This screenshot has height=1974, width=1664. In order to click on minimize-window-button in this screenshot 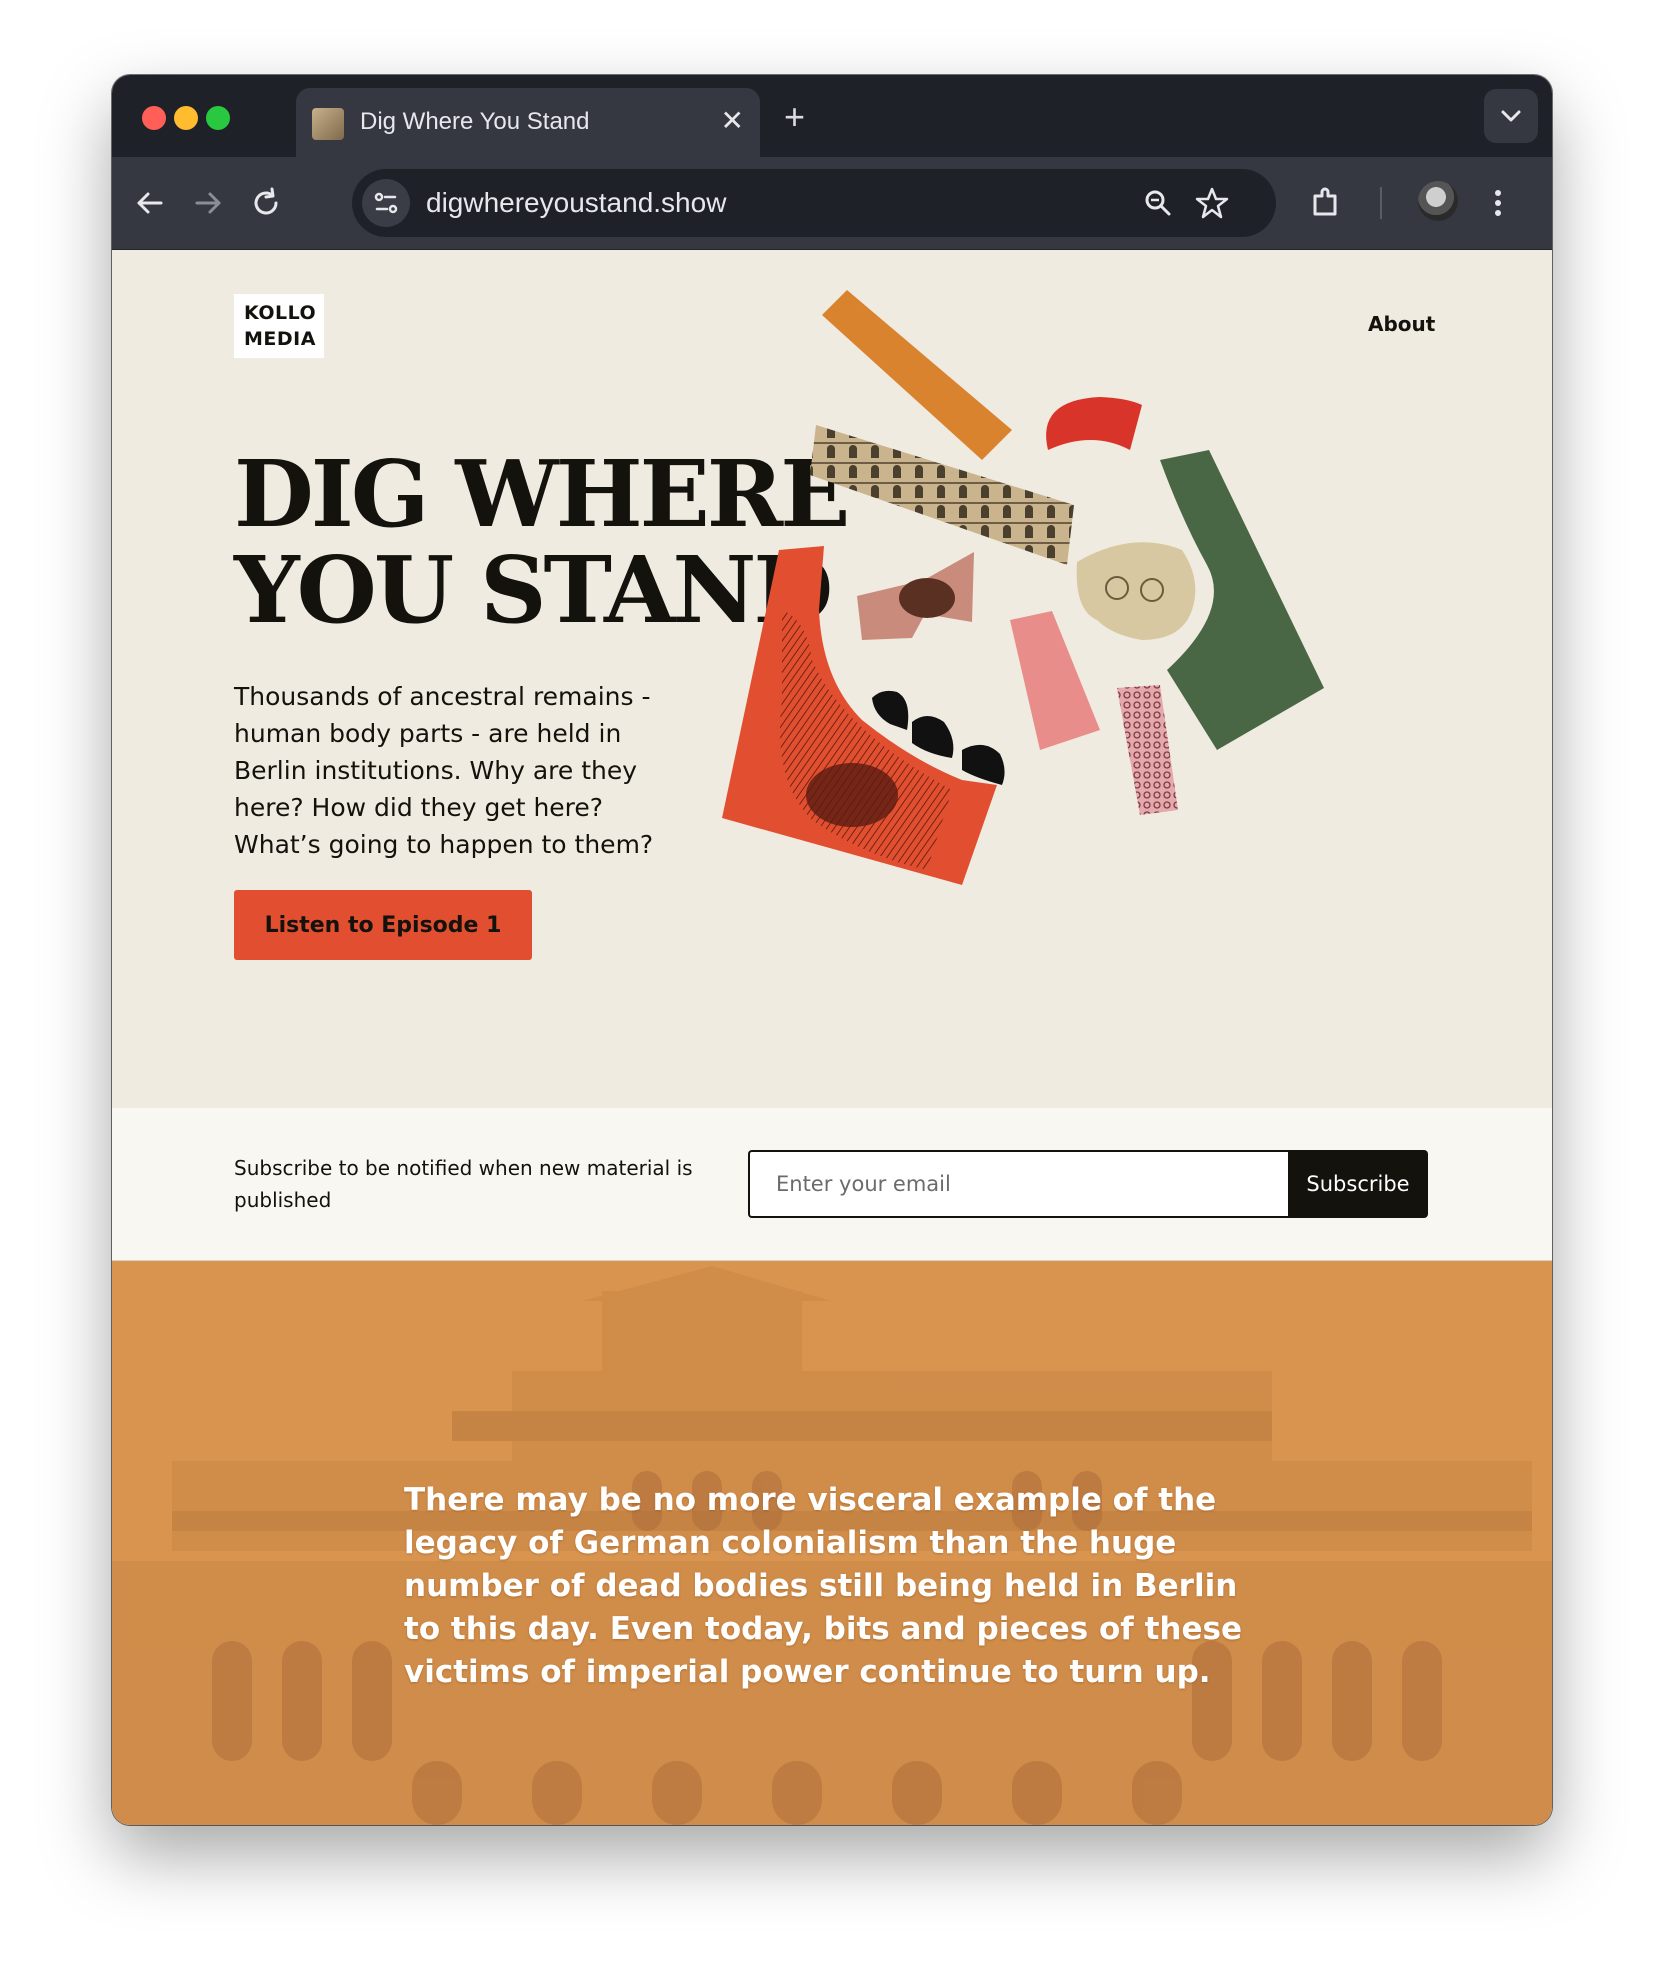, I will do `click(186, 118)`.